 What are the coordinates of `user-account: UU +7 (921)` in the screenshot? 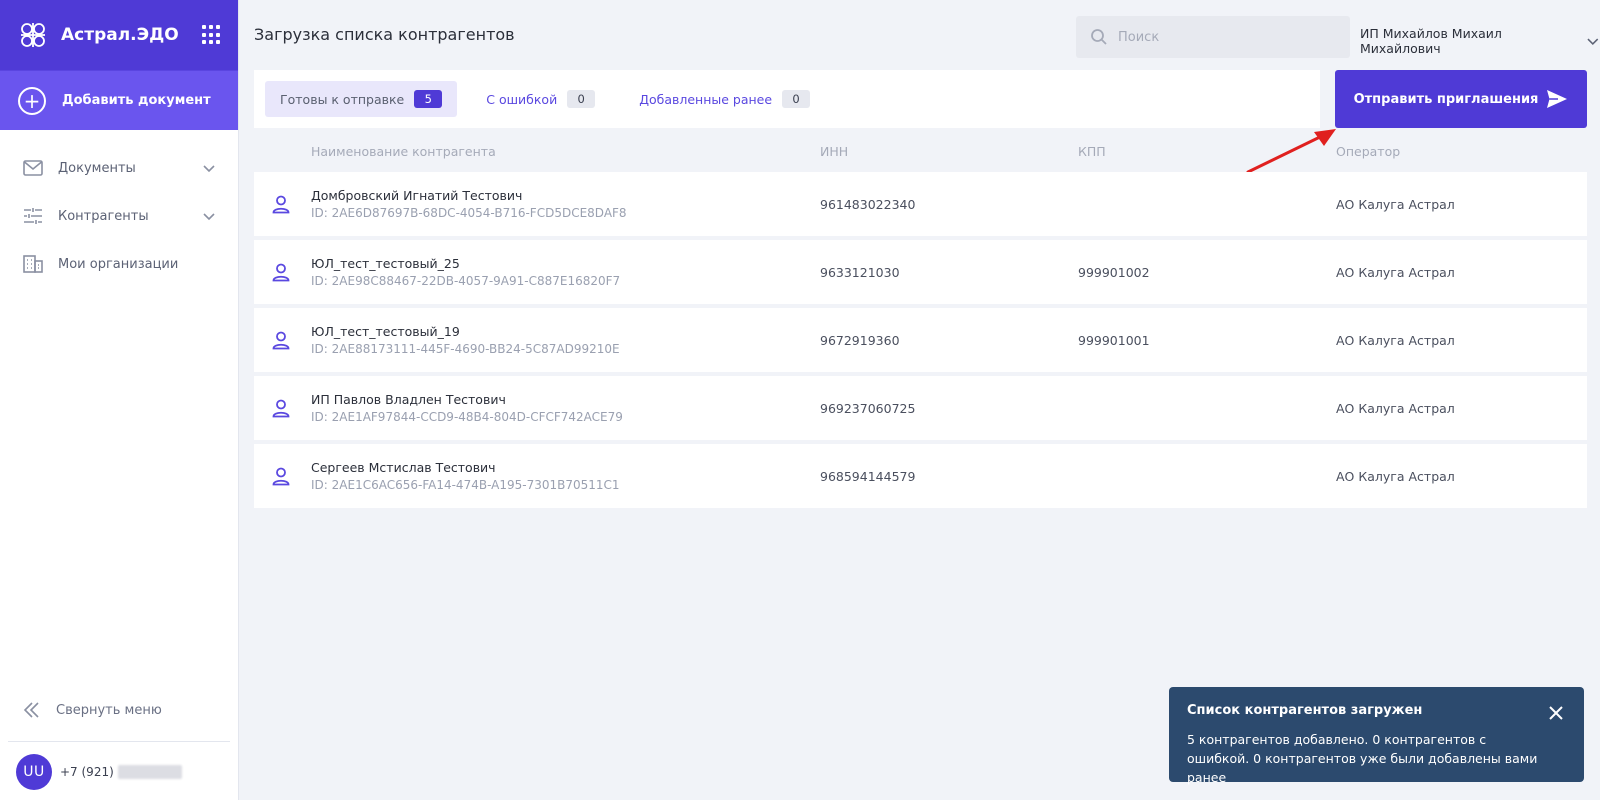 It's located at (99, 772).